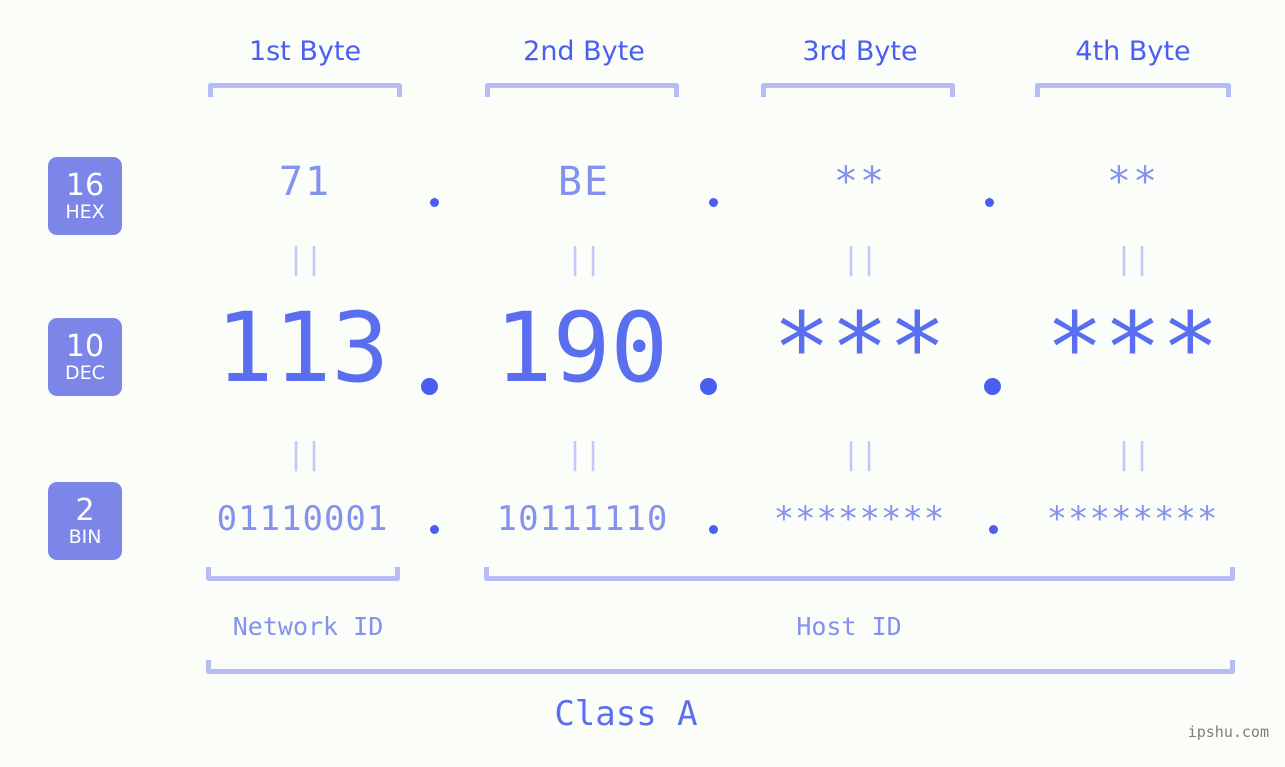 This screenshot has width=1285, height=767. Describe the element at coordinates (849, 626) in the screenshot. I see `host-id-label: Host ID` at that location.